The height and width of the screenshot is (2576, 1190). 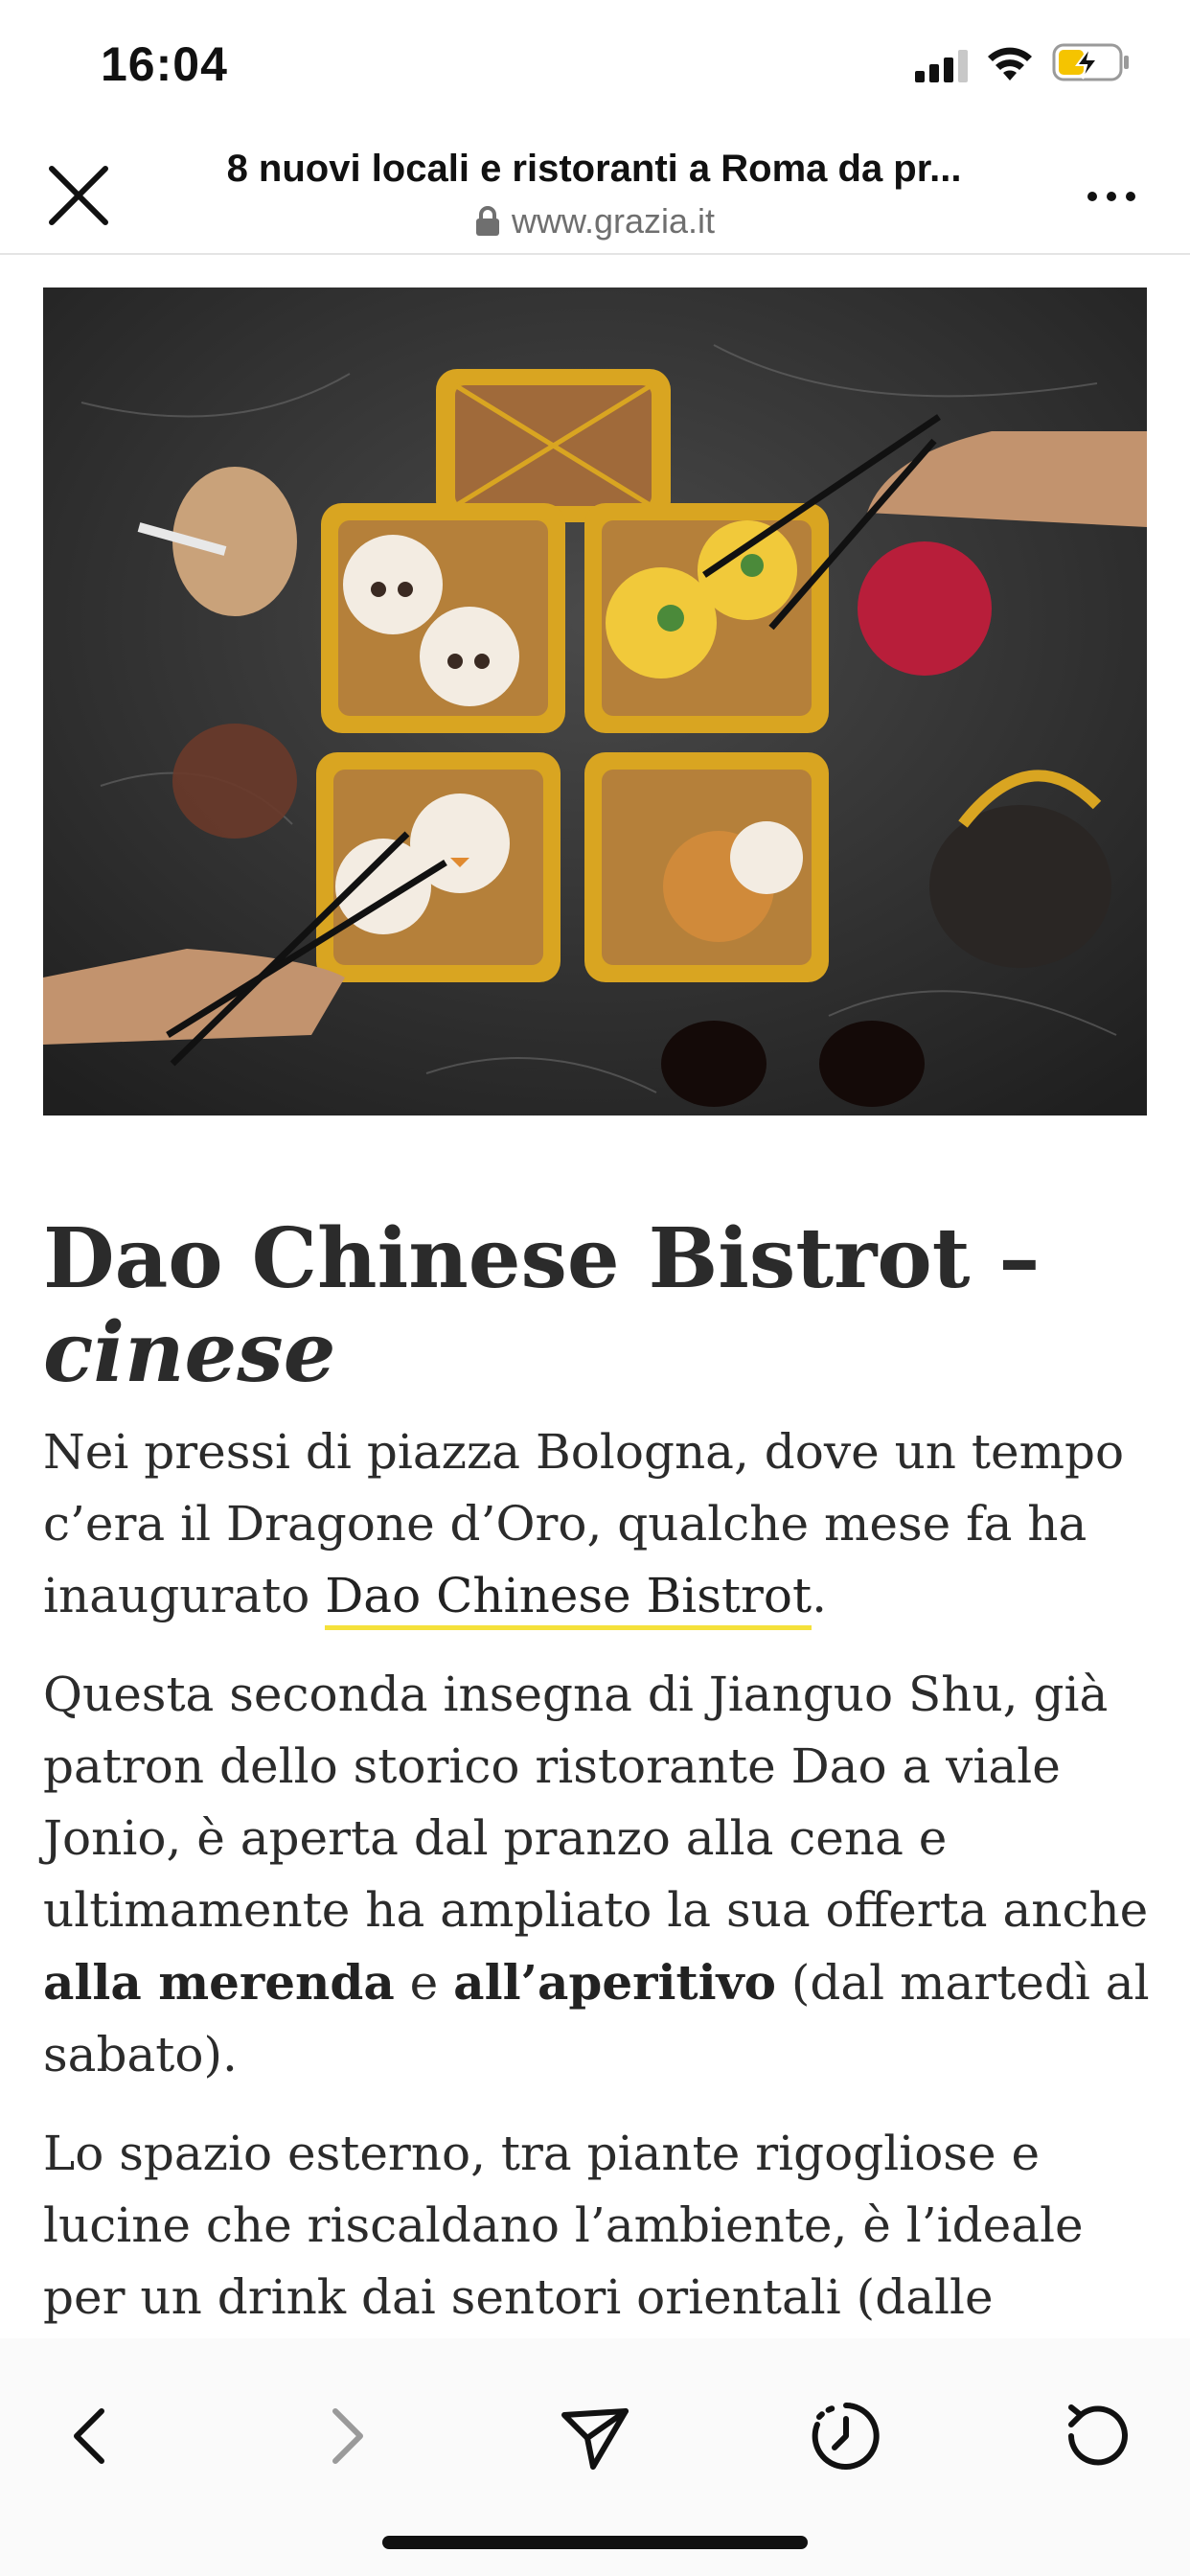 I want to click on paragraph-2-and: e, so click(x=424, y=1983).